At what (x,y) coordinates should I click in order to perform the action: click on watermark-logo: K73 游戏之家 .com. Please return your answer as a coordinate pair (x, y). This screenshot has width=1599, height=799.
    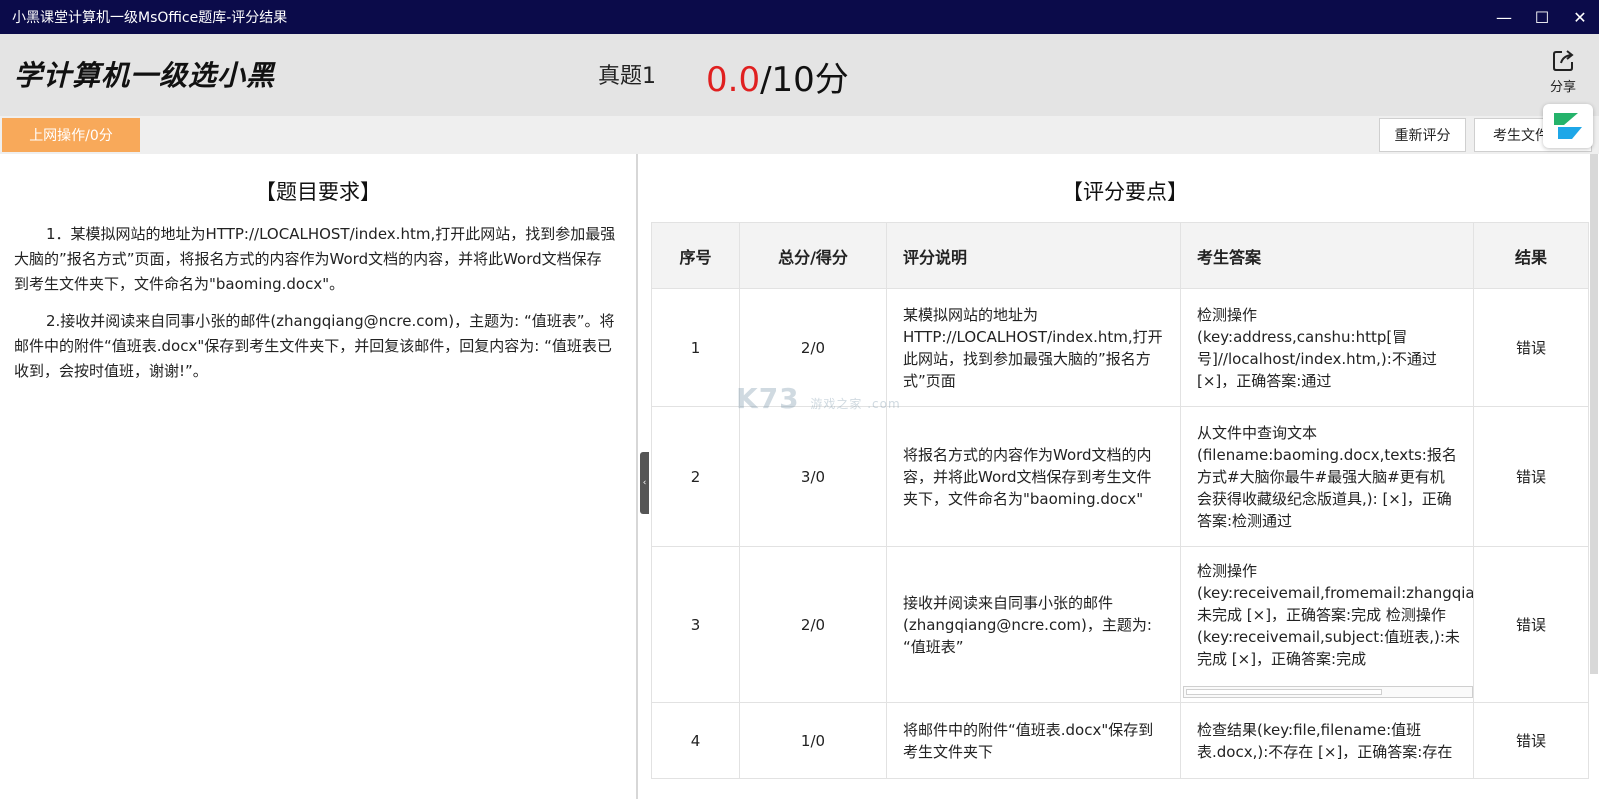
    Looking at the image, I should click on (818, 398).